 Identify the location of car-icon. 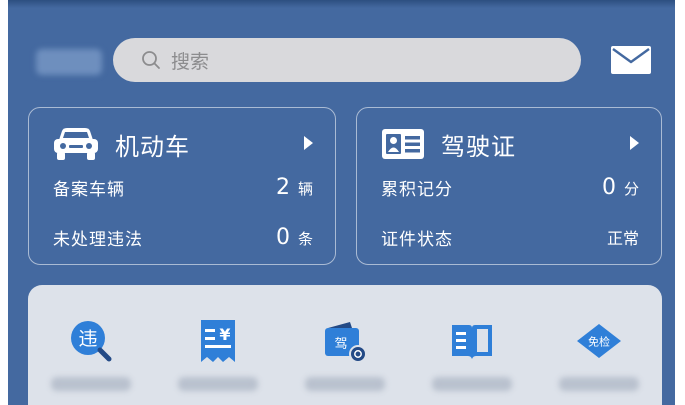
(76, 144).